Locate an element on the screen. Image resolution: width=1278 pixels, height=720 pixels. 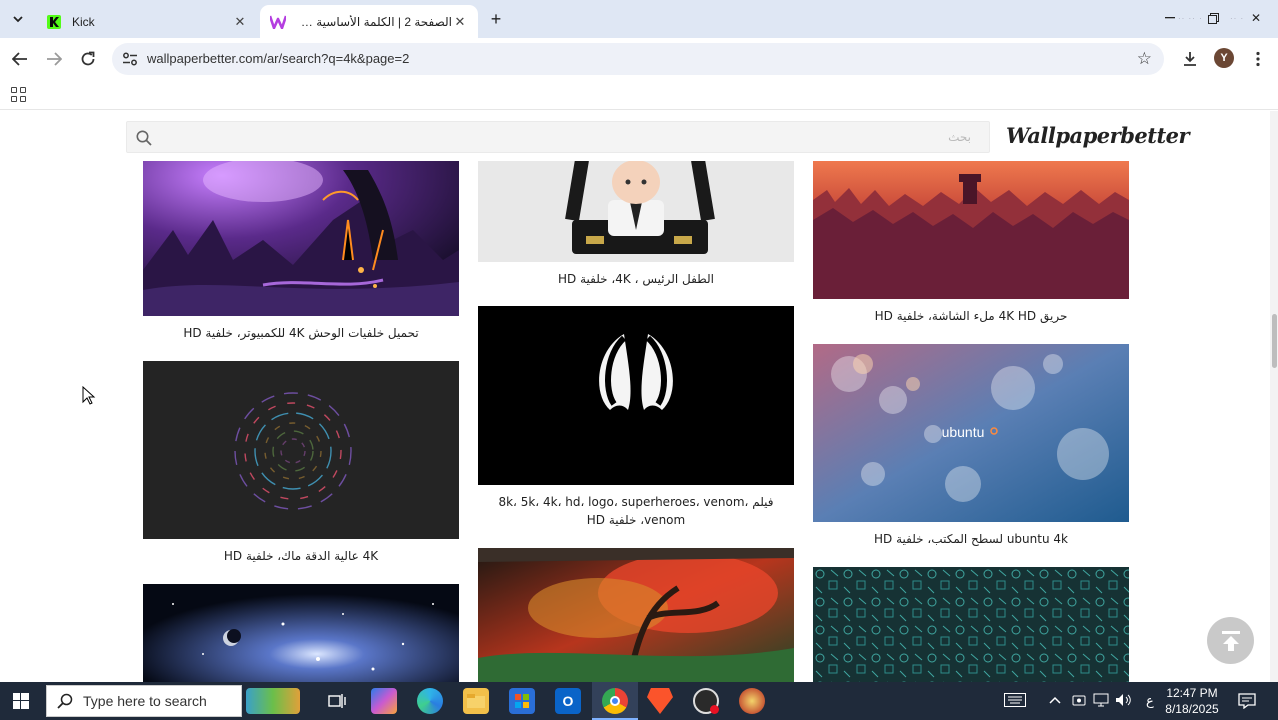
task-view-icon is located at coordinates (337, 701).